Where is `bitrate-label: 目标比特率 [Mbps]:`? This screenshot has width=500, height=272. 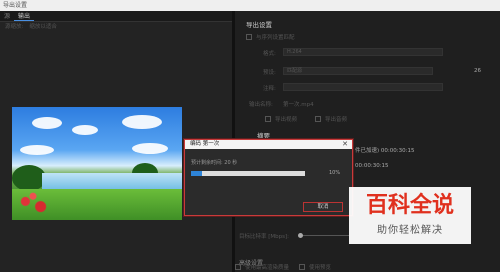 bitrate-label: 目标比特率 [Mbps]: is located at coordinates (264, 237).